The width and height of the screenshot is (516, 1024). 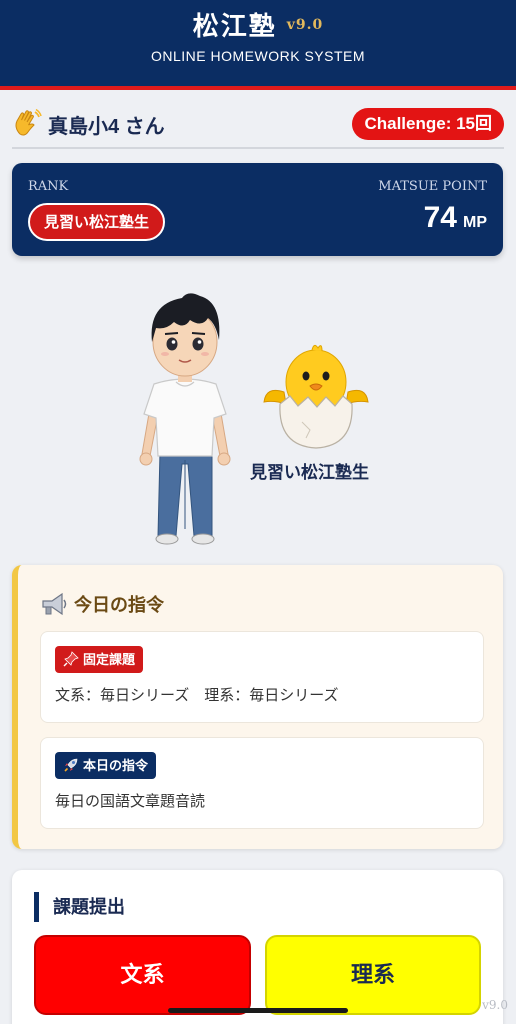 What do you see at coordinates (475, 222) in the screenshot?
I see `point-unit: MP` at bounding box center [475, 222].